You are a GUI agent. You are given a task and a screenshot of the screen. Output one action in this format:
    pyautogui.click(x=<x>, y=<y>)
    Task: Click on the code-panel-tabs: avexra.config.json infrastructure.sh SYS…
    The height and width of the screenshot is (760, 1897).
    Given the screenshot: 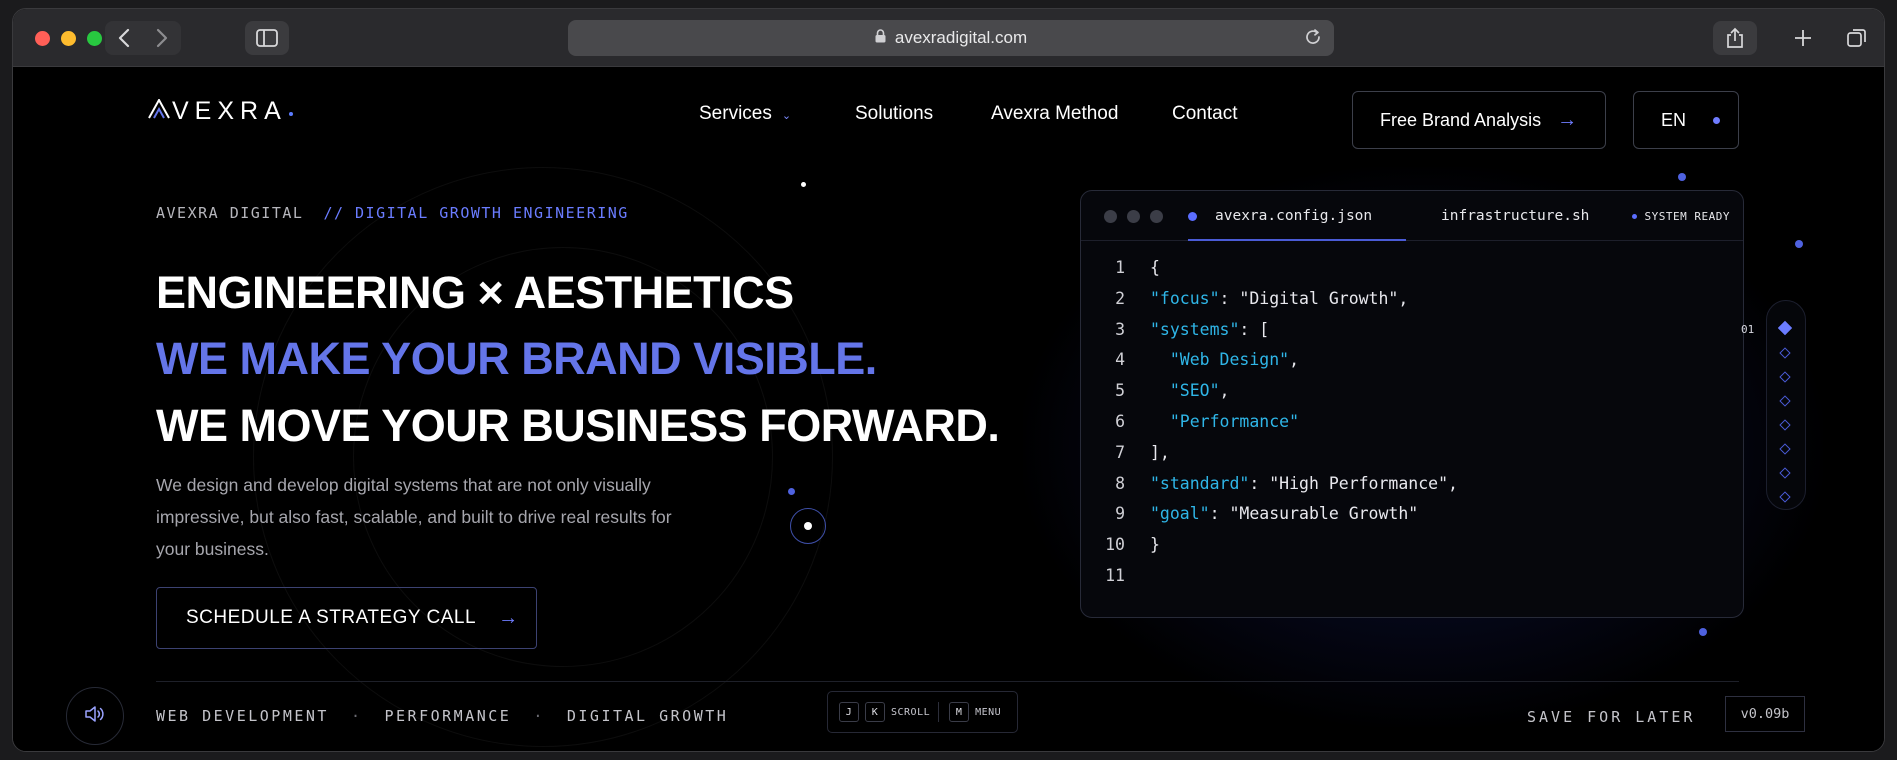 What is the action you would take?
    pyautogui.click(x=1412, y=216)
    